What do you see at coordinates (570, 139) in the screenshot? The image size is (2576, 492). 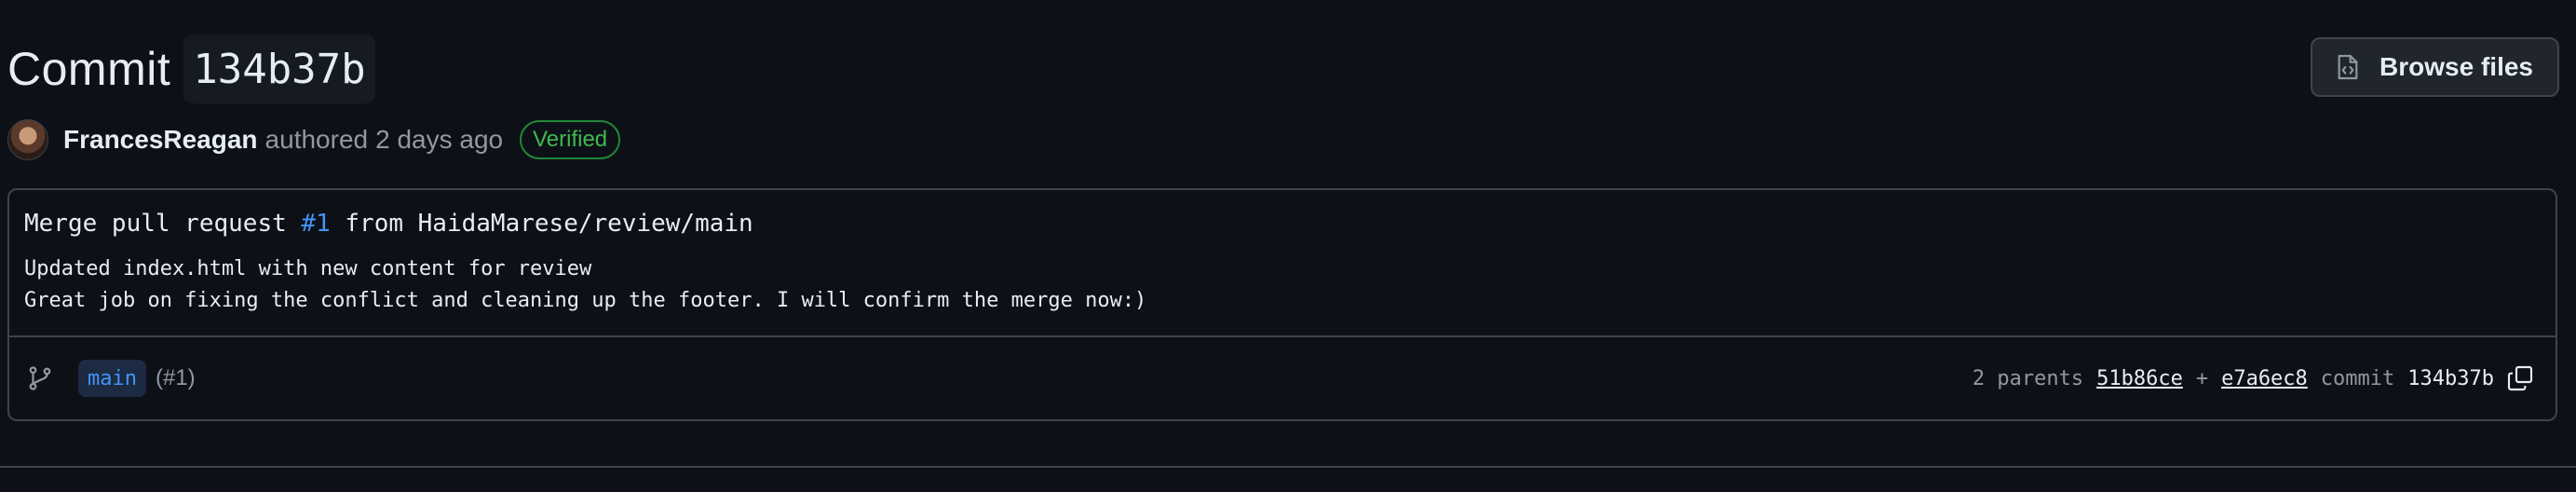 I see `verified-badge: Verified` at bounding box center [570, 139].